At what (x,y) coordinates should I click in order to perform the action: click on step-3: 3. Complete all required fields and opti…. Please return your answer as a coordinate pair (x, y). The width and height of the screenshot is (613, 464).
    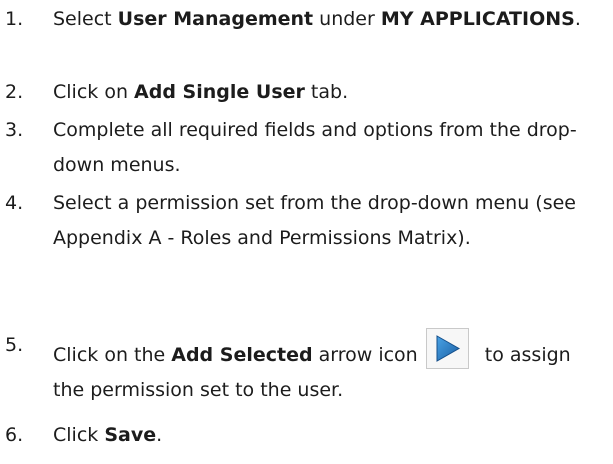
    Looking at the image, I should click on (302, 148).